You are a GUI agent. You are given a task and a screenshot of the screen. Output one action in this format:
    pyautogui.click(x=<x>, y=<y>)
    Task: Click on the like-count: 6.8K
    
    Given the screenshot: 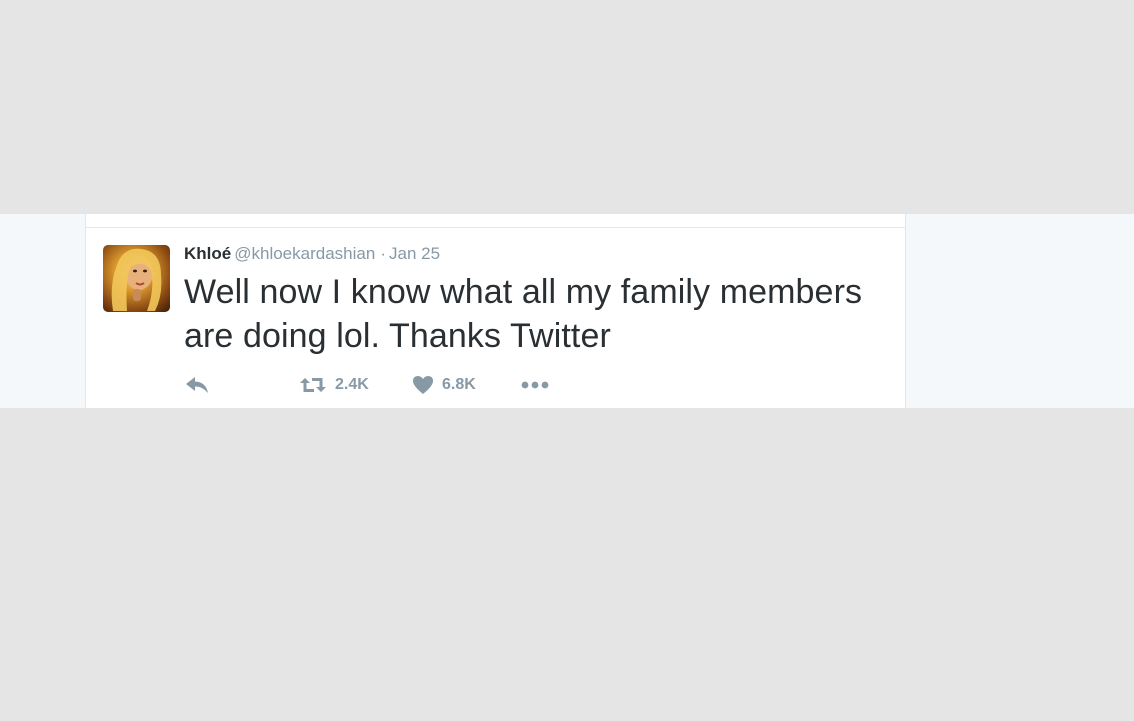 What is the action you would take?
    pyautogui.click(x=459, y=384)
    